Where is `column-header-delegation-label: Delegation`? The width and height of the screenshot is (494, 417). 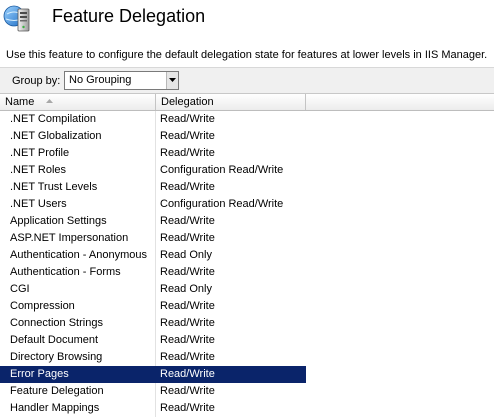
column-header-delegation-label: Delegation is located at coordinates (187, 102).